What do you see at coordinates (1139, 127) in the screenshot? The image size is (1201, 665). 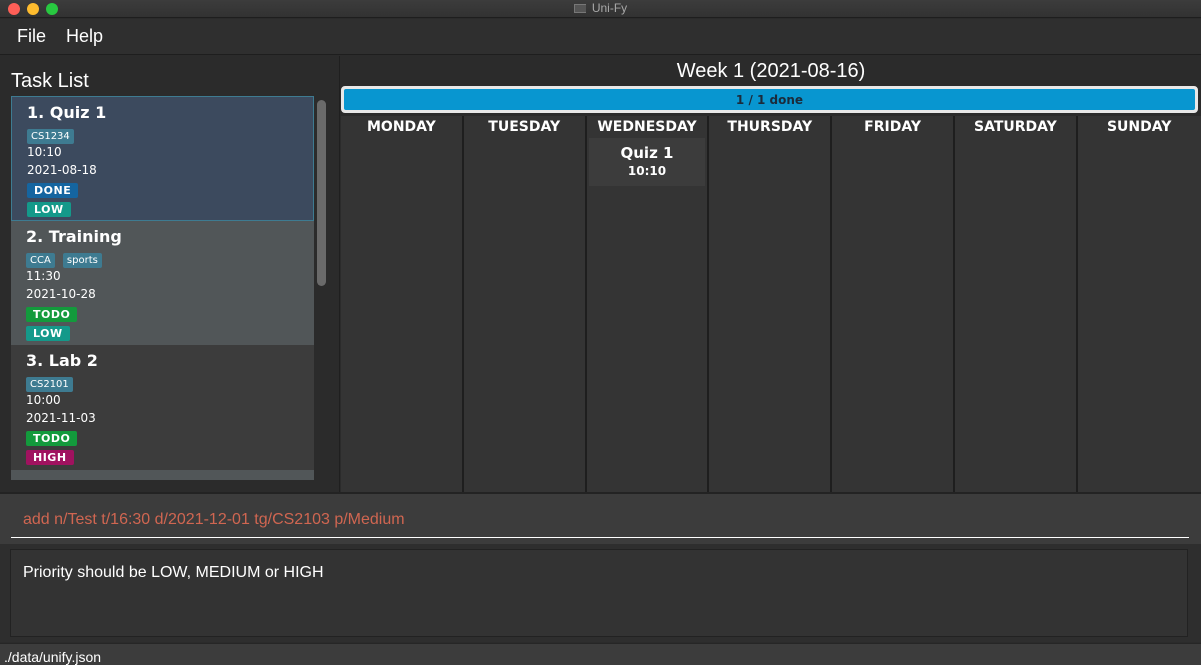 I see `day-header: SUNDAY` at bounding box center [1139, 127].